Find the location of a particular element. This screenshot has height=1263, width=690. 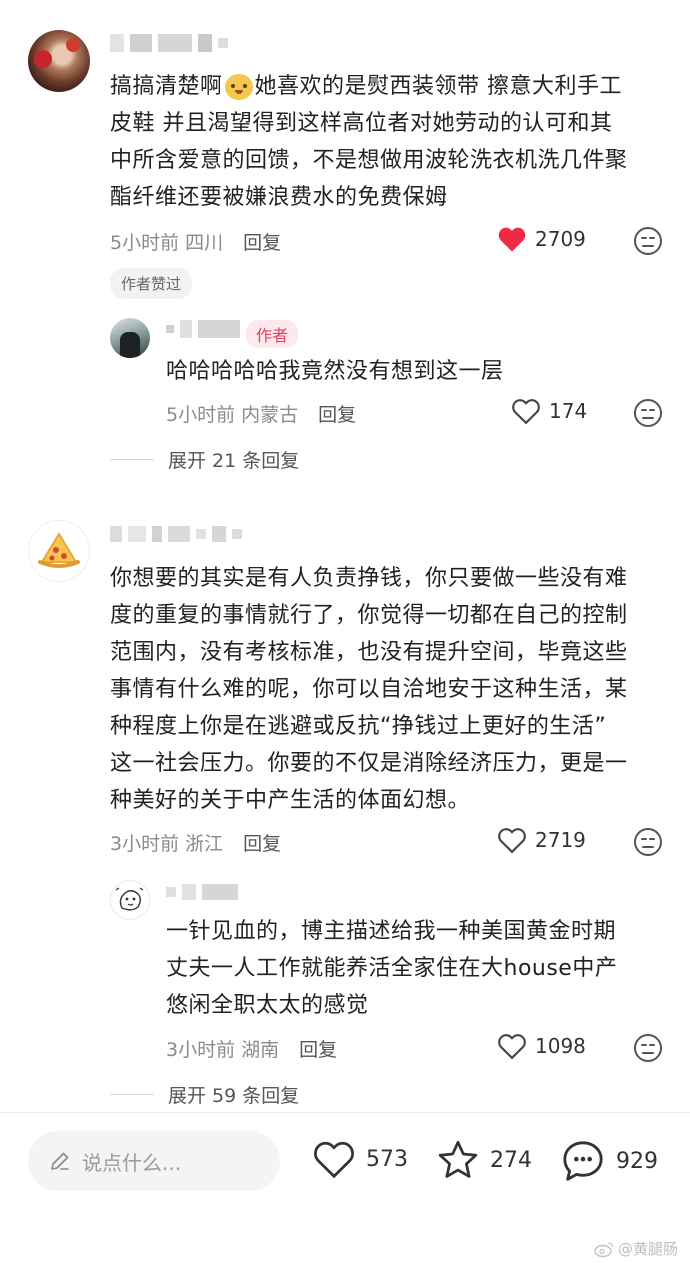

weibo-logo-icon is located at coordinates (604, 1249).